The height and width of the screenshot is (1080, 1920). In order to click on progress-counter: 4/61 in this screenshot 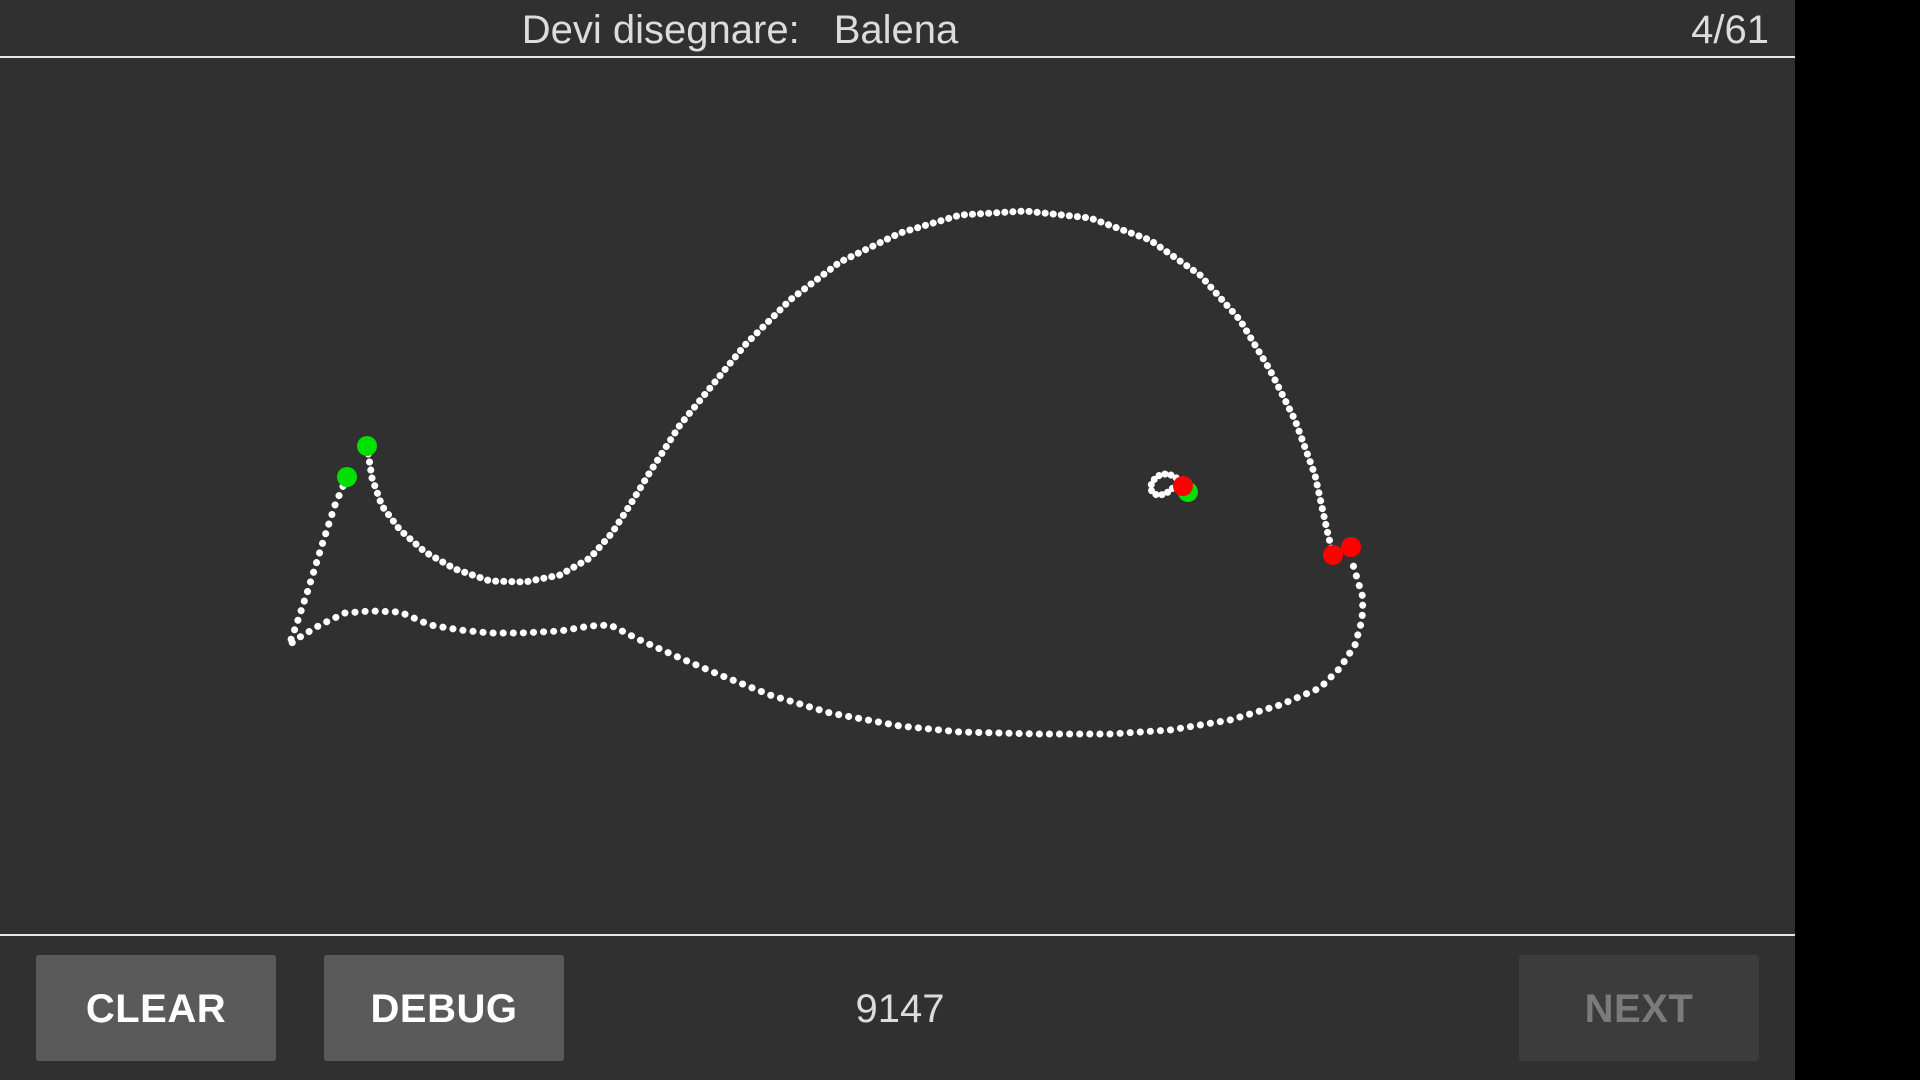, I will do `click(1730, 30)`.